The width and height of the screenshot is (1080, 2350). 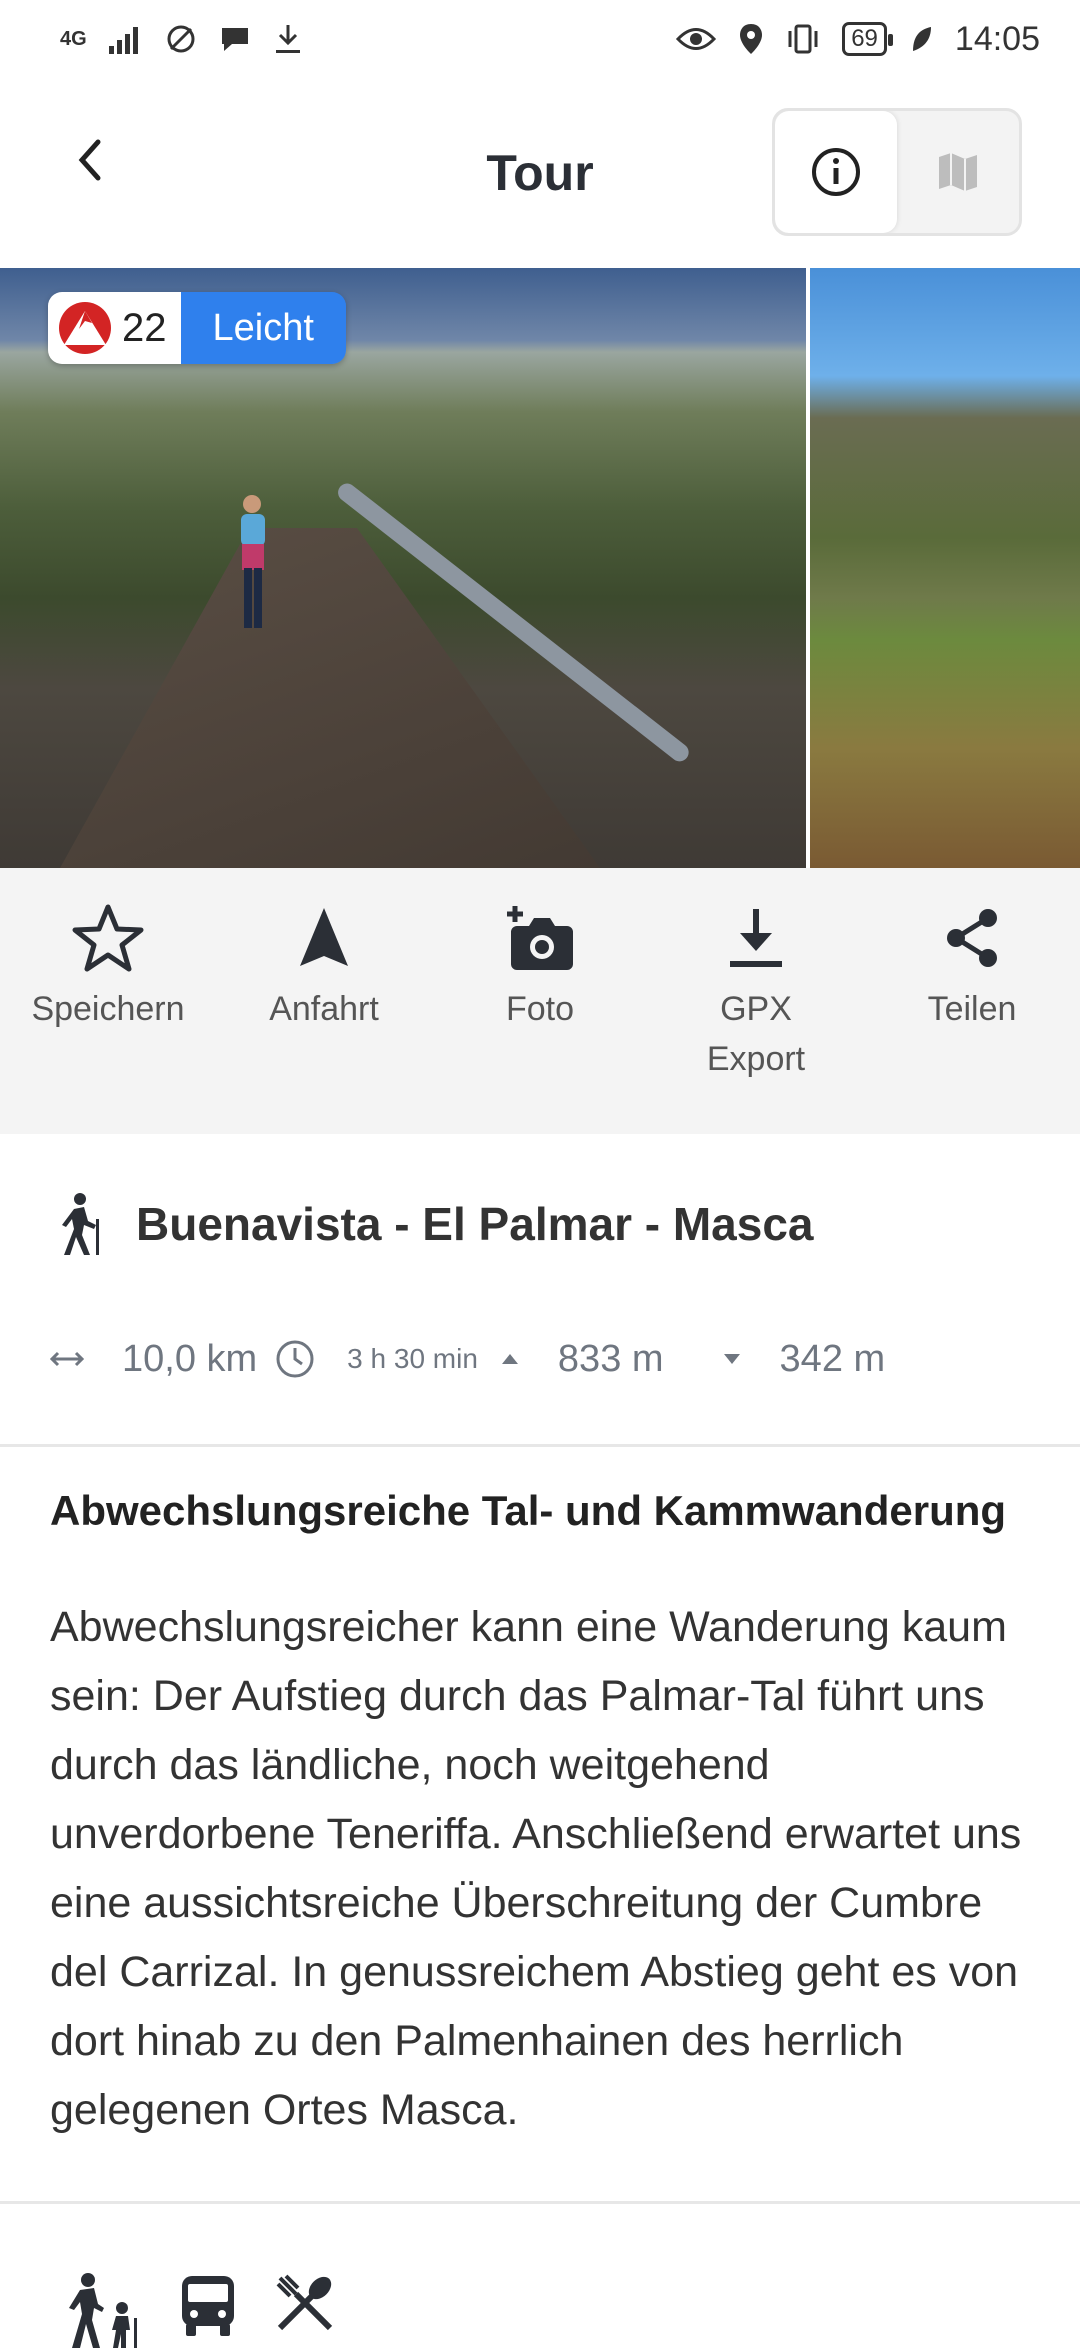 What do you see at coordinates (324, 937) in the screenshot?
I see `navigation-icon` at bounding box center [324, 937].